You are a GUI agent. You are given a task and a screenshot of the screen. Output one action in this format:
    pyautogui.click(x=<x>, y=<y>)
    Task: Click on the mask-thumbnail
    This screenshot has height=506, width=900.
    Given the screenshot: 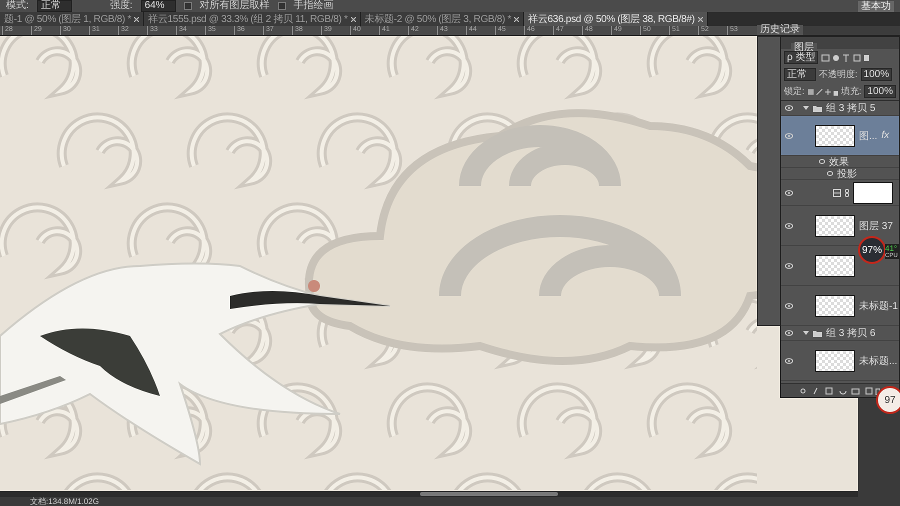 What is the action you would take?
    pyautogui.click(x=873, y=193)
    